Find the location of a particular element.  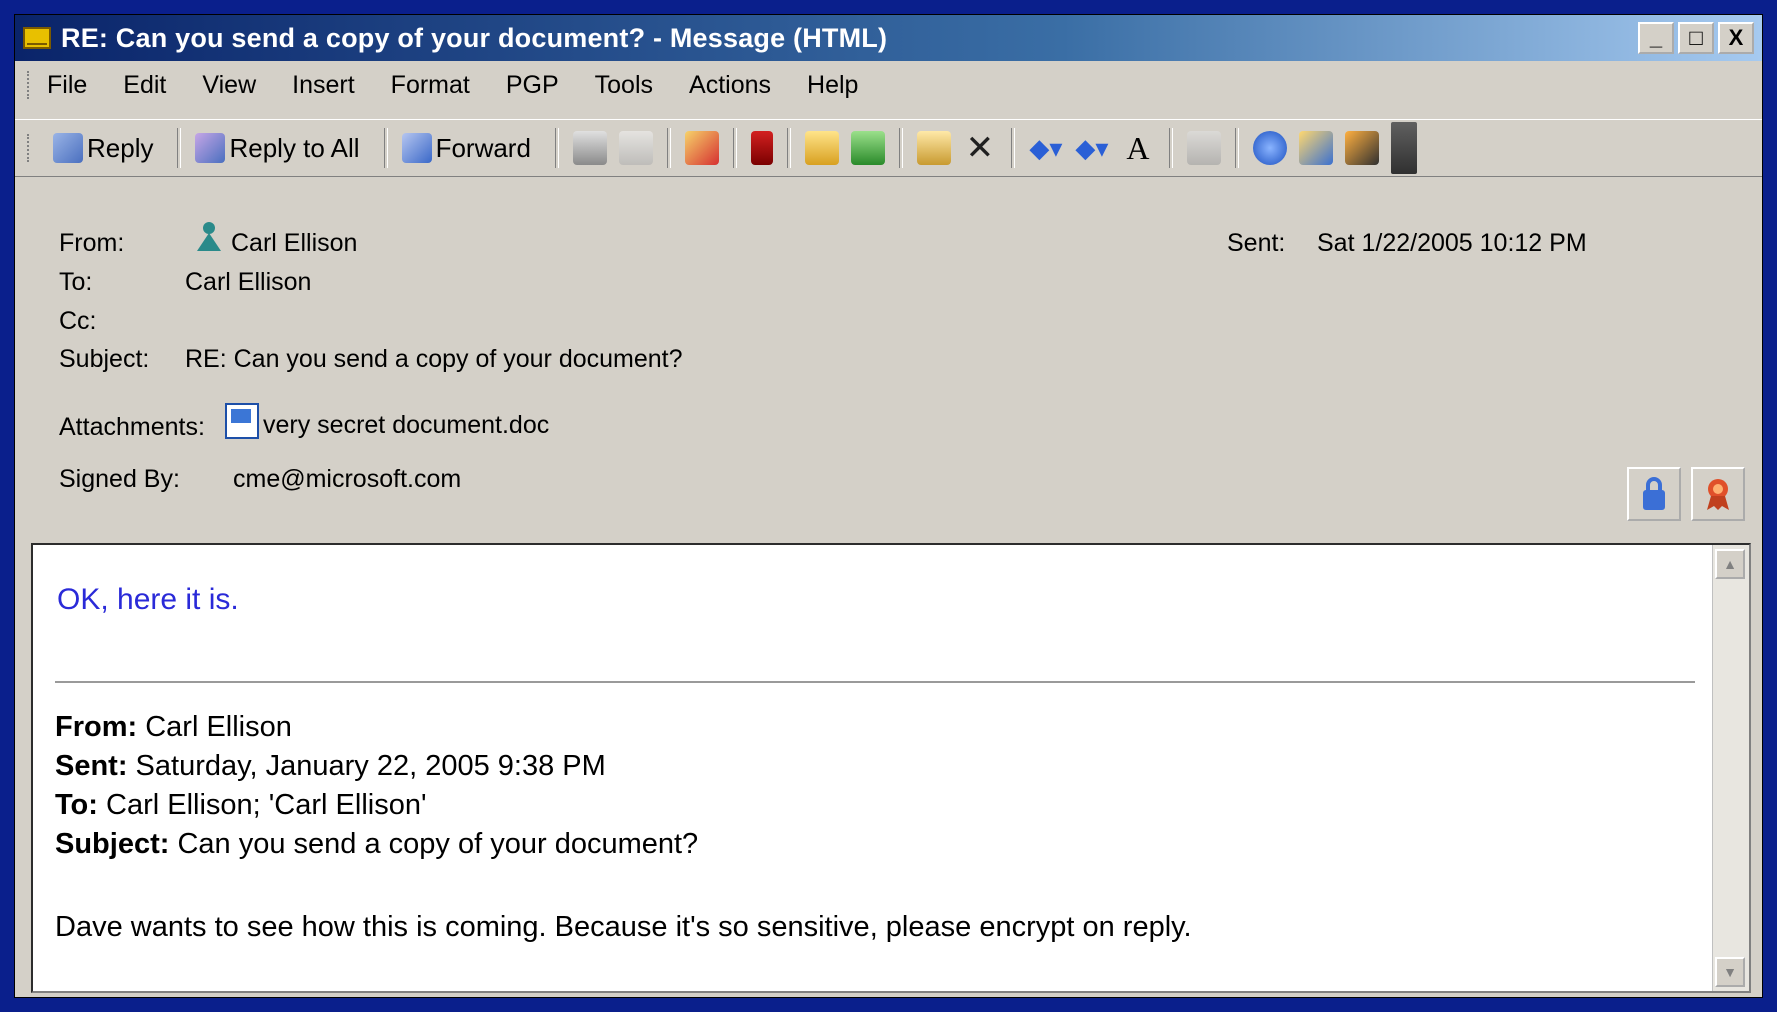

previous-icon: ◆▾ is located at coordinates (1046, 148).